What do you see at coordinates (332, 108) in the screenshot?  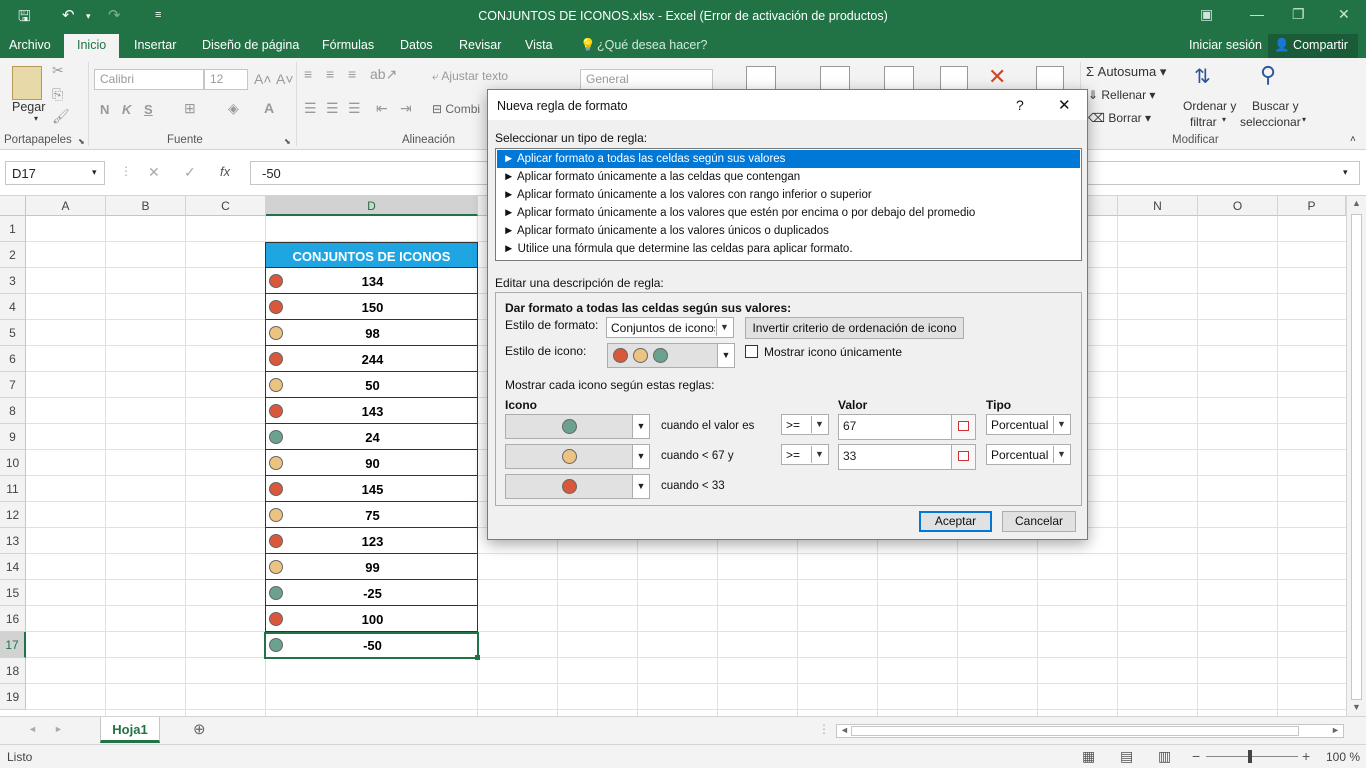 I see `align-center-icon: ☰` at bounding box center [332, 108].